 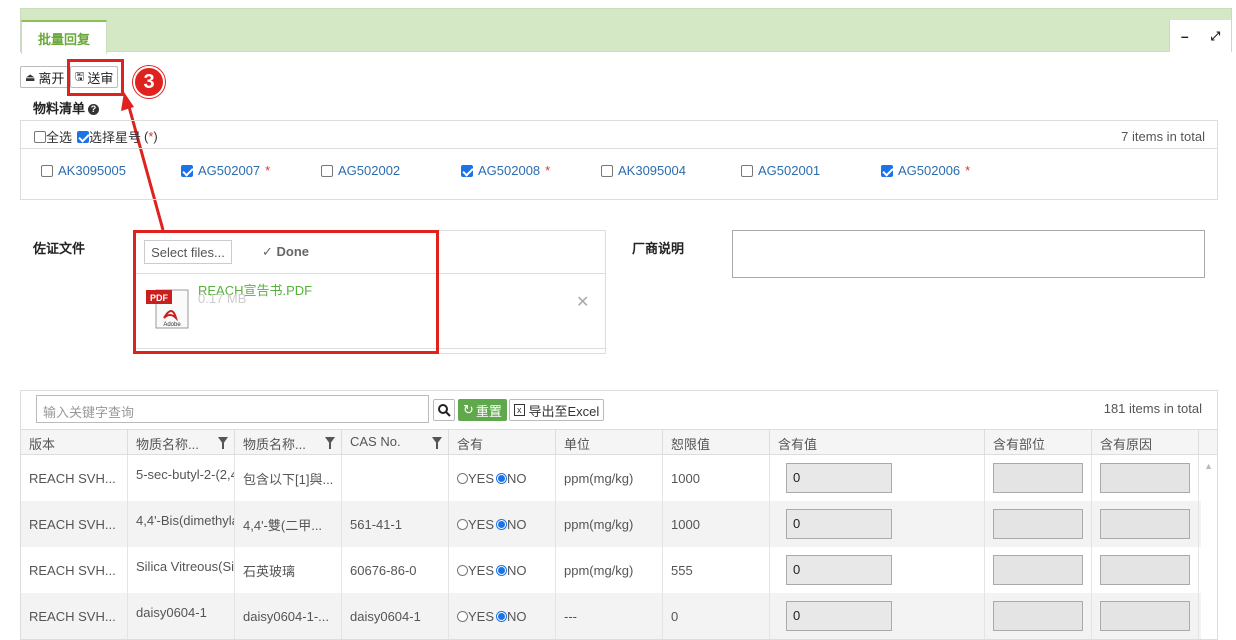 I want to click on select-star: 选择星号 ( * ), so click(x=117, y=136).